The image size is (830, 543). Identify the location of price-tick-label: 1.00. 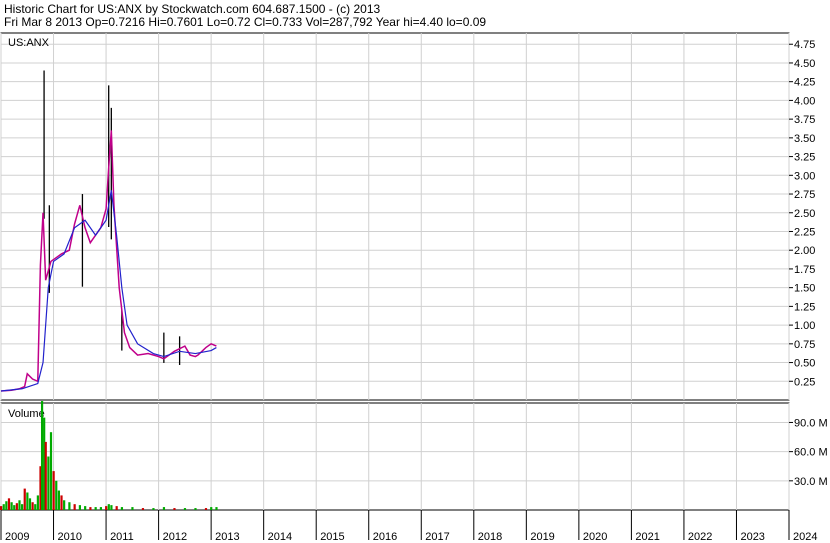
(804, 326).